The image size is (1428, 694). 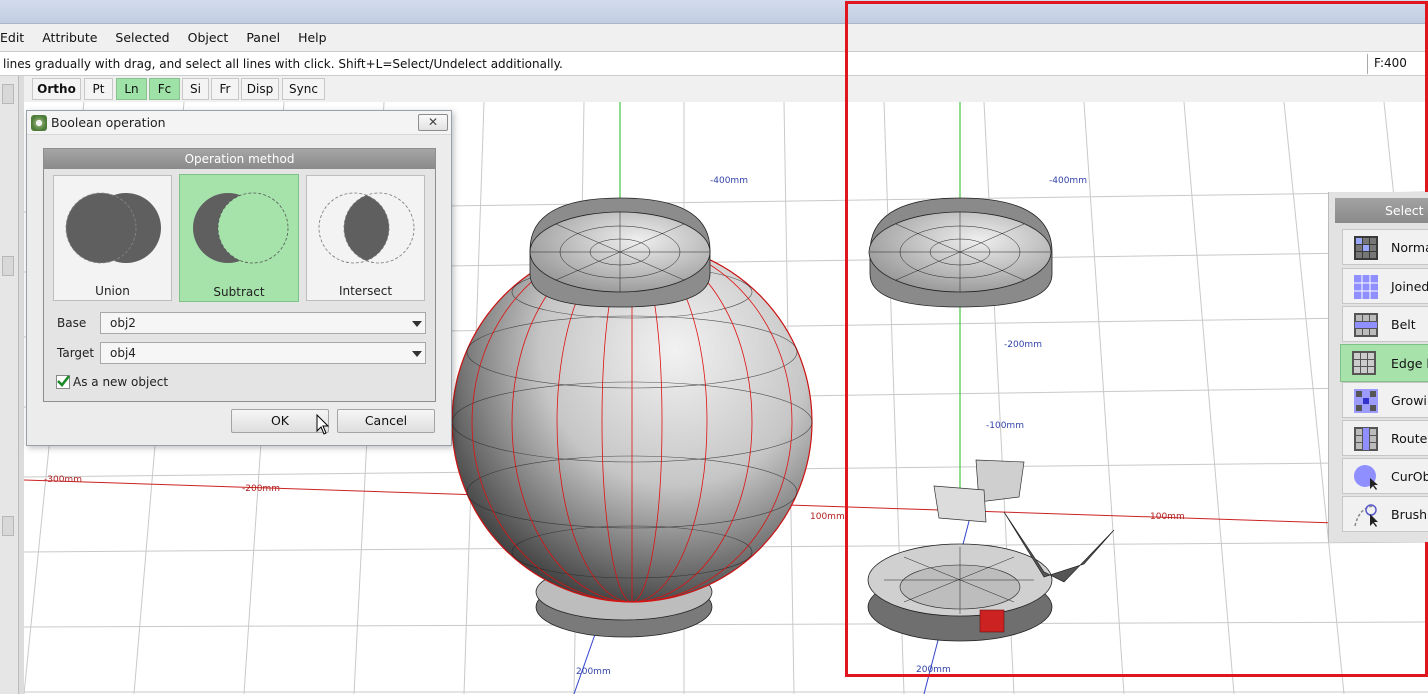 I want to click on view-toolbar: Ortho Pt Ln Fc Si Fr Disp Sync, so click(x=726, y=89).